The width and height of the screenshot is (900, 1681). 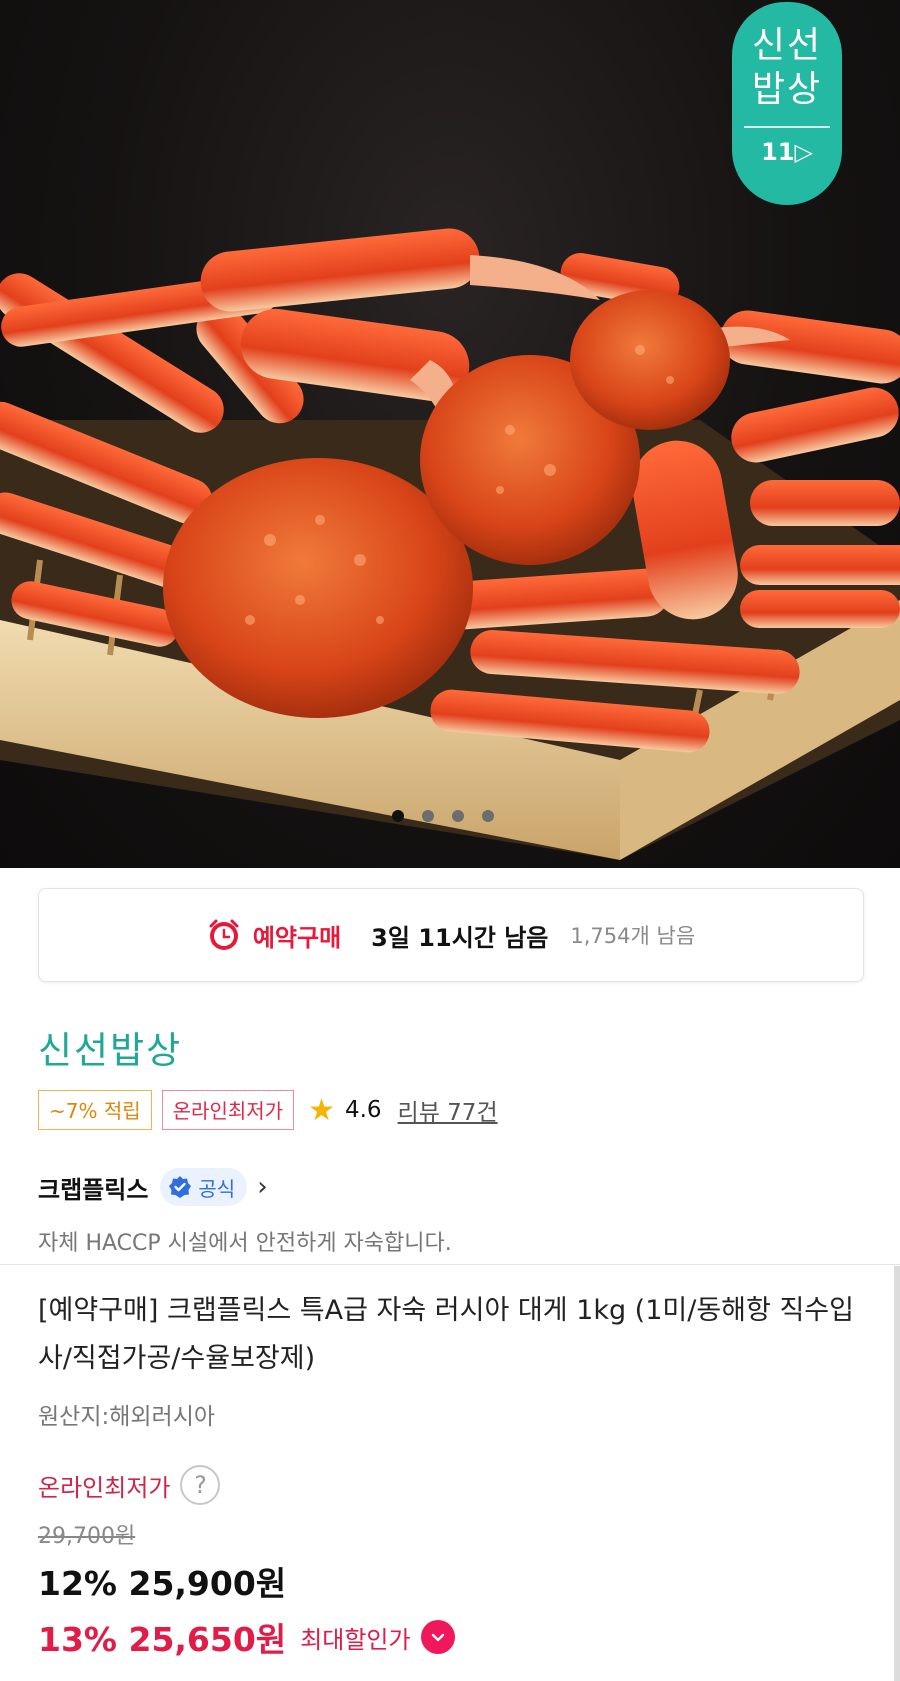 I want to click on help-icon: ?, so click(x=200, y=1485).